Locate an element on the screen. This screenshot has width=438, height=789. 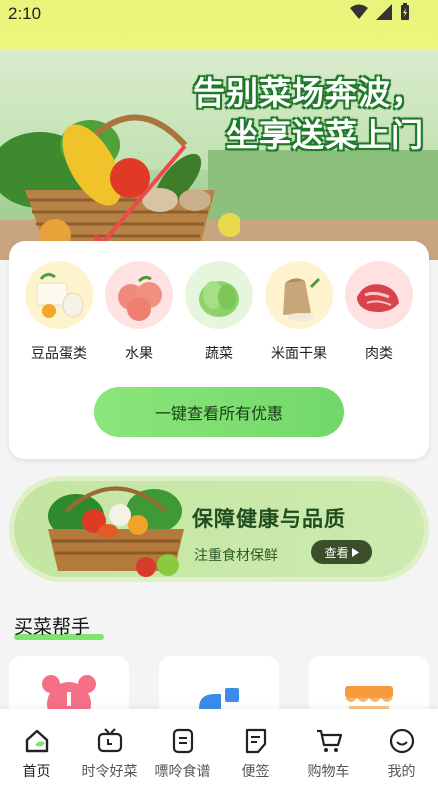
nav-notes: 便签 is located at coordinates (256, 749).